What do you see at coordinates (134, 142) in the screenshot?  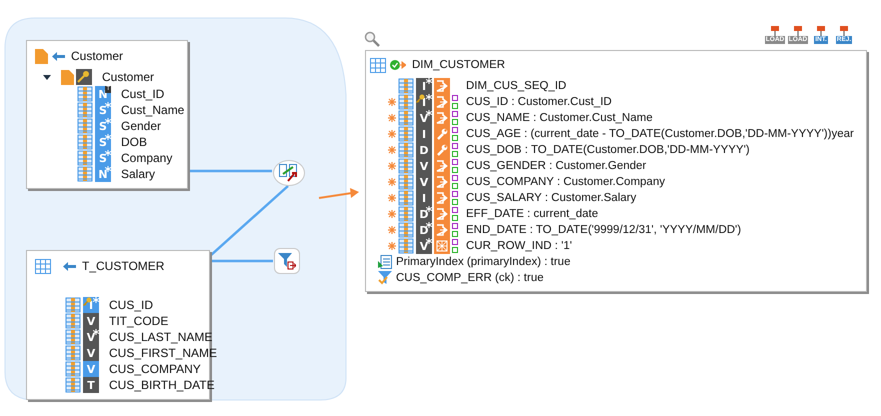 I see `column-name: DOB` at bounding box center [134, 142].